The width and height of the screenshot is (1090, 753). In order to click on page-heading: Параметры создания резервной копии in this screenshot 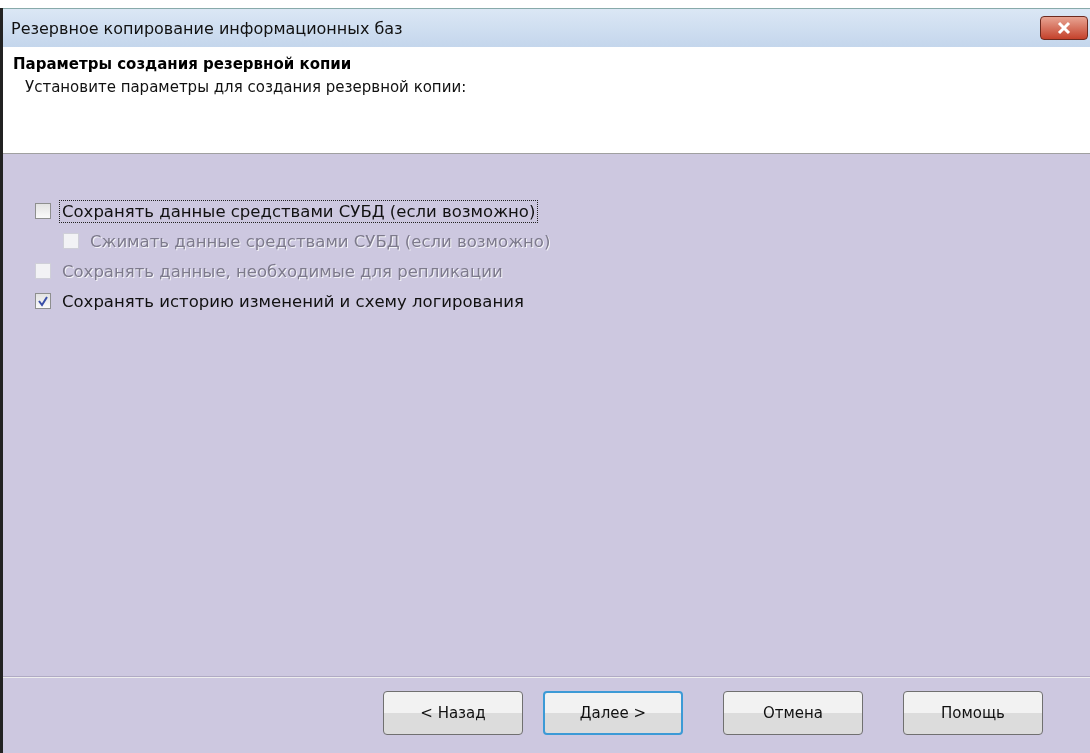, I will do `click(183, 64)`.